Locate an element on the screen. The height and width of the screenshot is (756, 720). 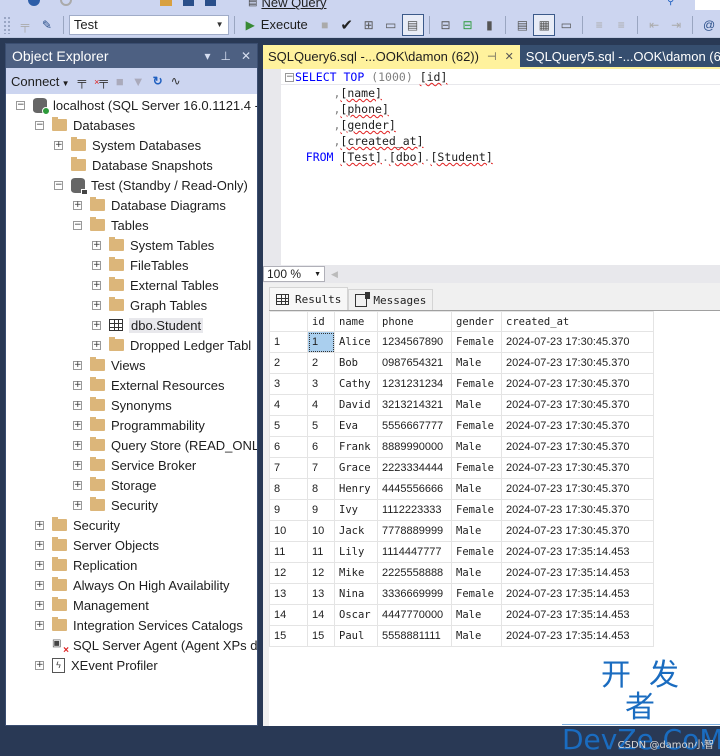
row-number: 6 is located at coordinates (288, 447).